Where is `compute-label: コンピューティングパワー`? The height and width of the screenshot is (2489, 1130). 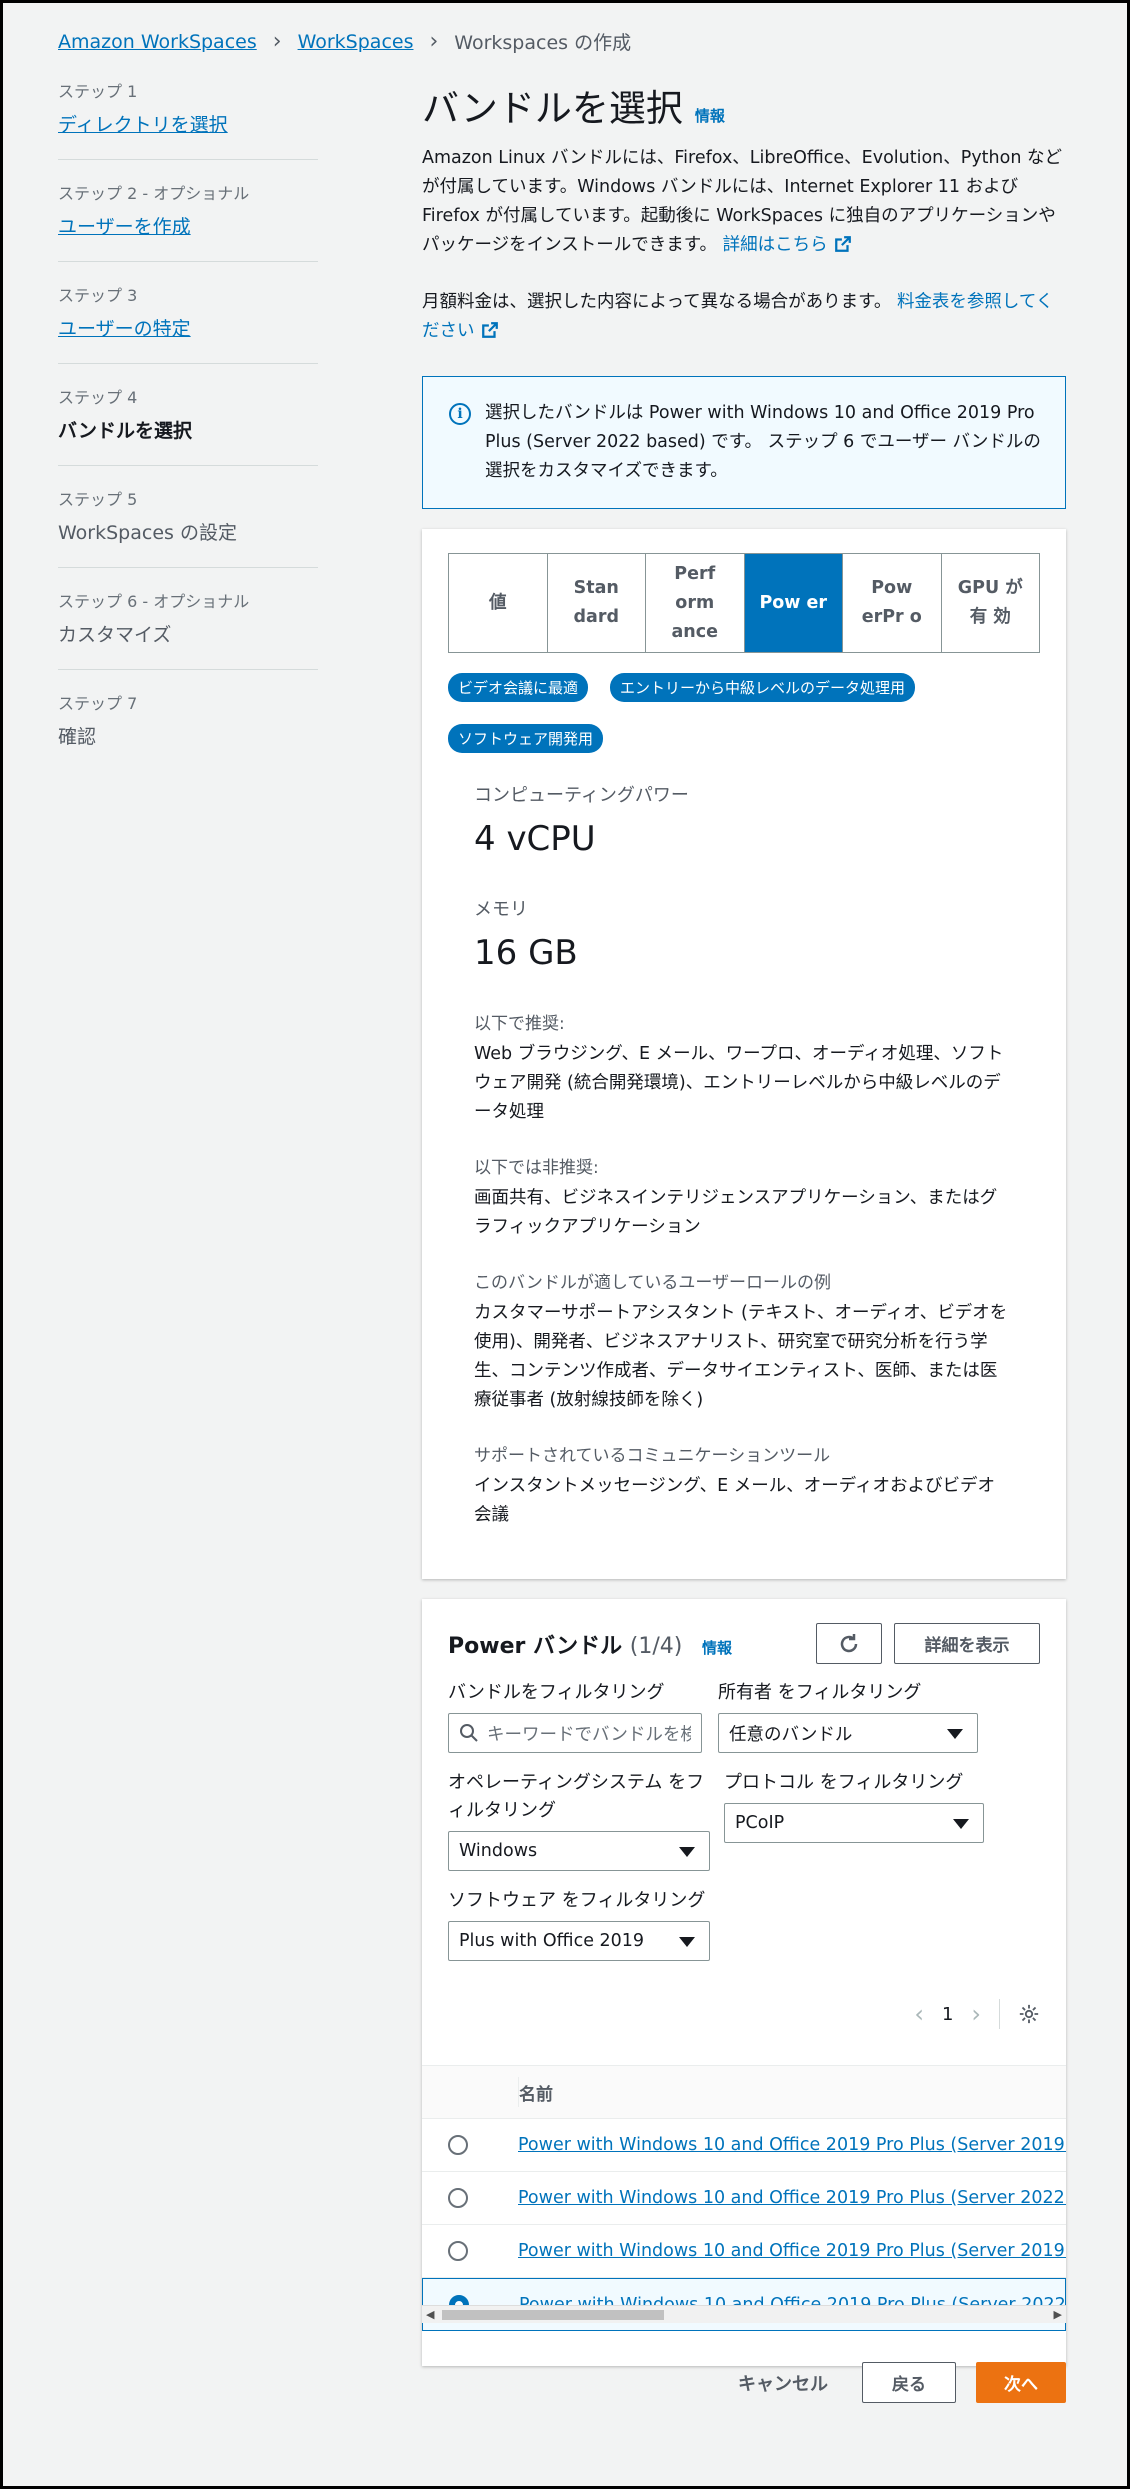
compute-label: コンピューティングパワー is located at coordinates (581, 795).